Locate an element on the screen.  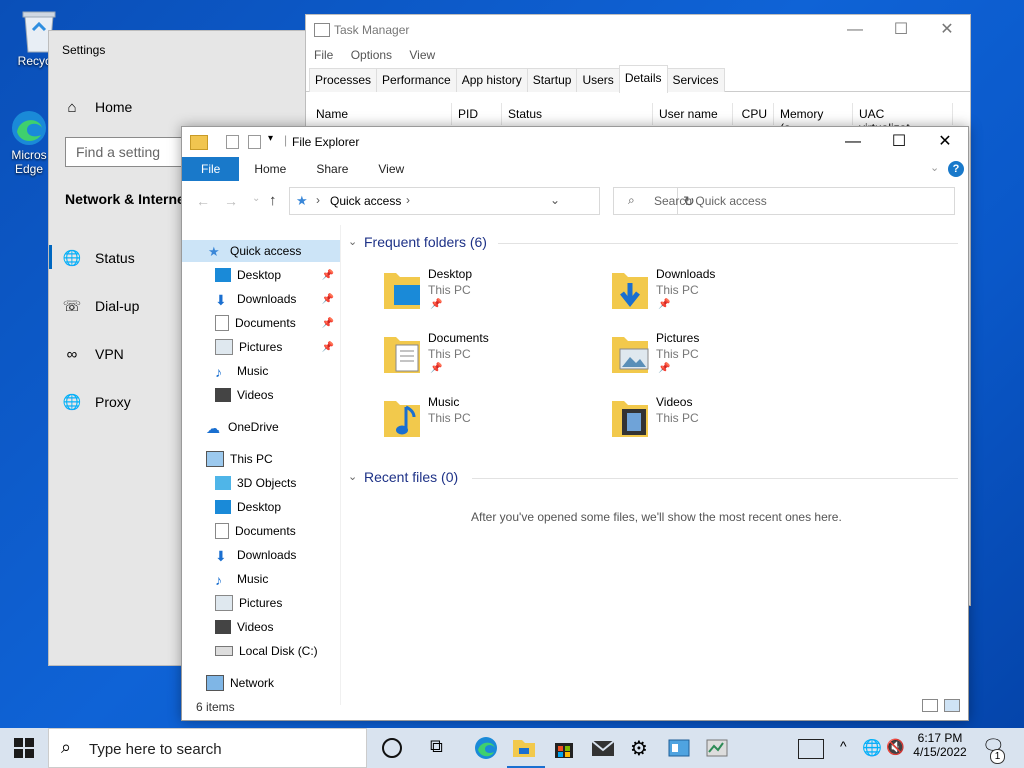
new-folder-icon is located at coordinates (254, 142).